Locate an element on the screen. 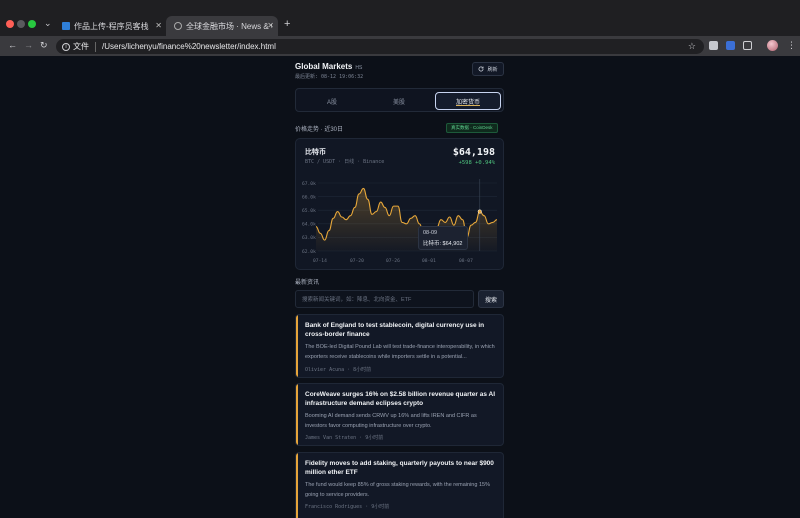  y-tick-label: 63.0k is located at coordinates (309, 238).